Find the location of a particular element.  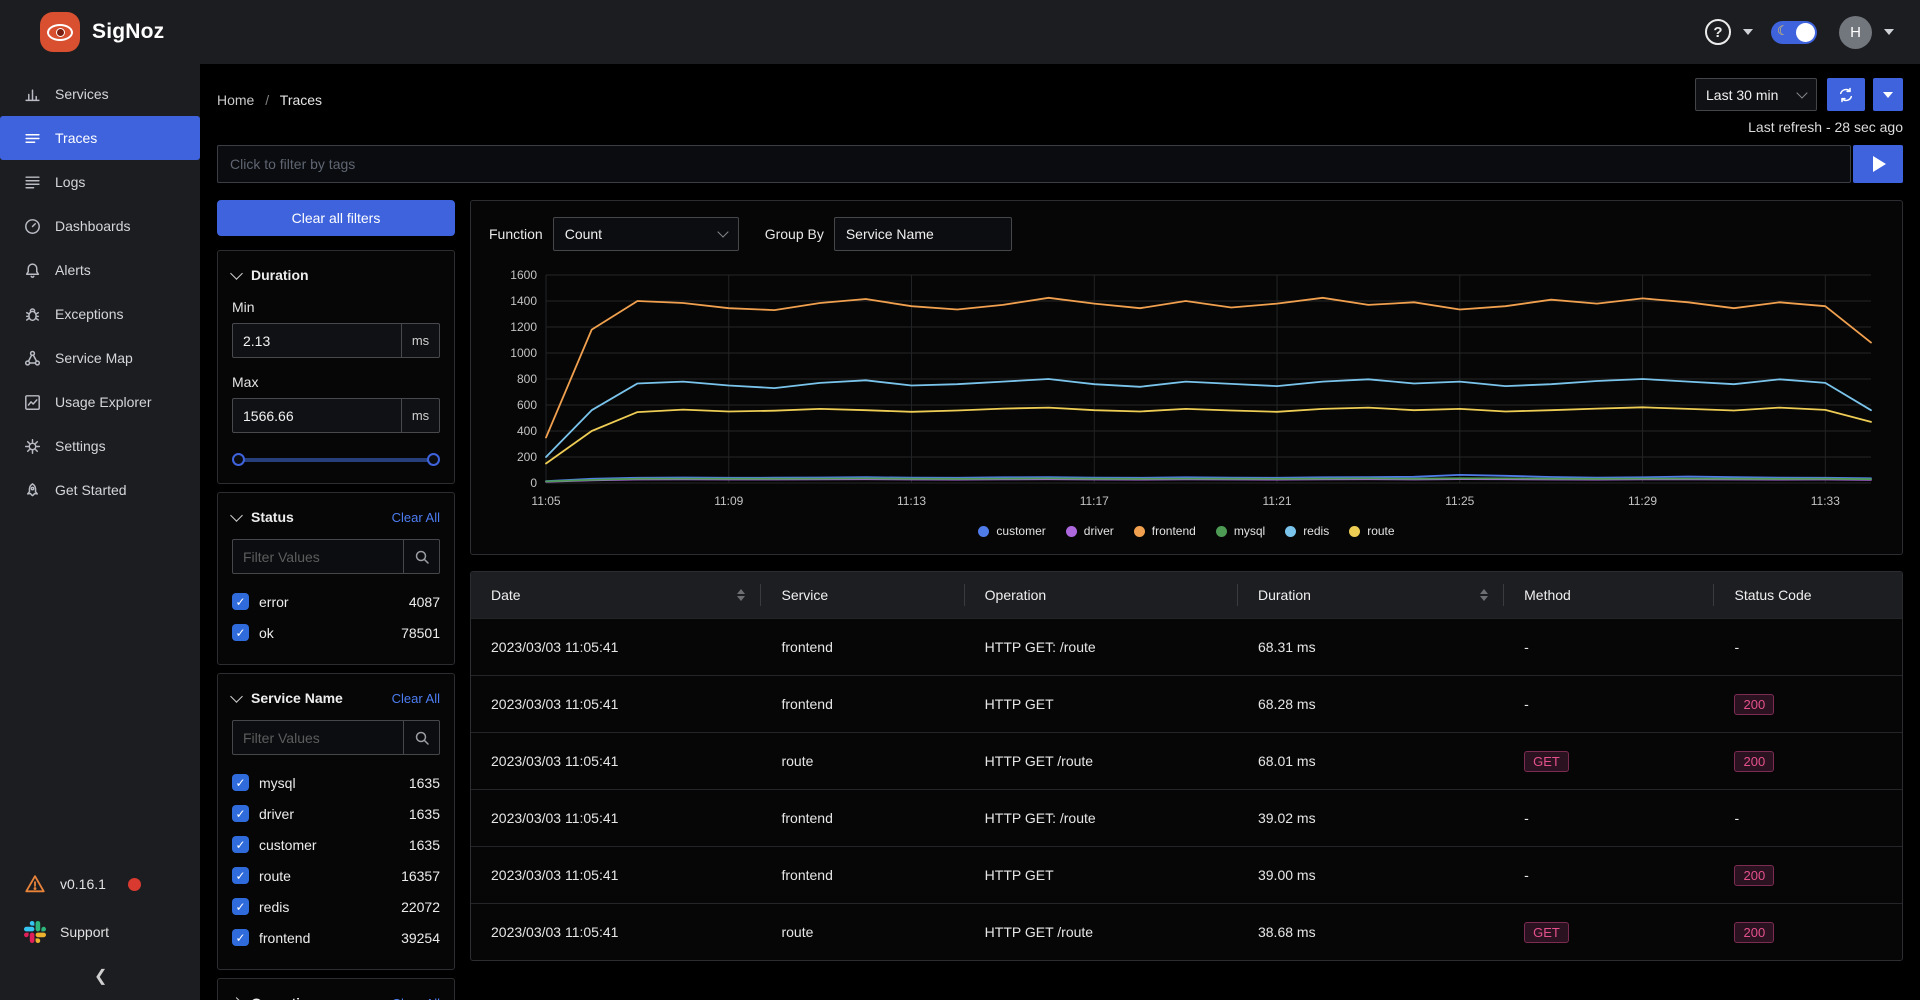

sidebar-collapse-icon: ❮ is located at coordinates (112, 971).